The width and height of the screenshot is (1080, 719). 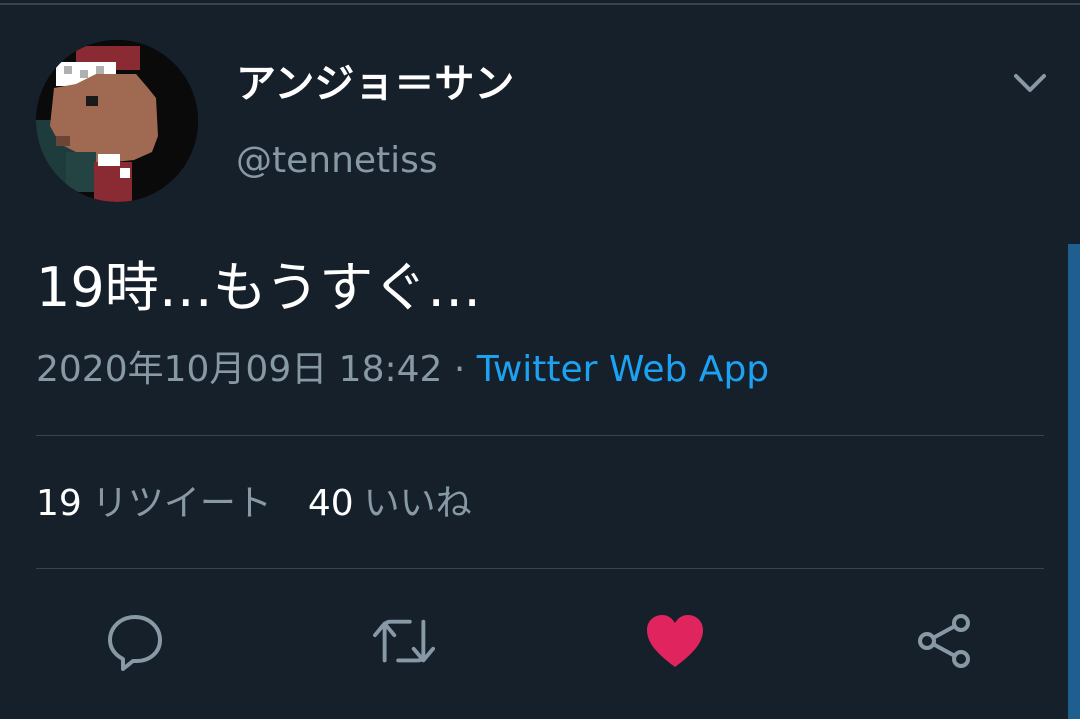 What do you see at coordinates (181, 503) in the screenshot?
I see `retweets-label: リツイート` at bounding box center [181, 503].